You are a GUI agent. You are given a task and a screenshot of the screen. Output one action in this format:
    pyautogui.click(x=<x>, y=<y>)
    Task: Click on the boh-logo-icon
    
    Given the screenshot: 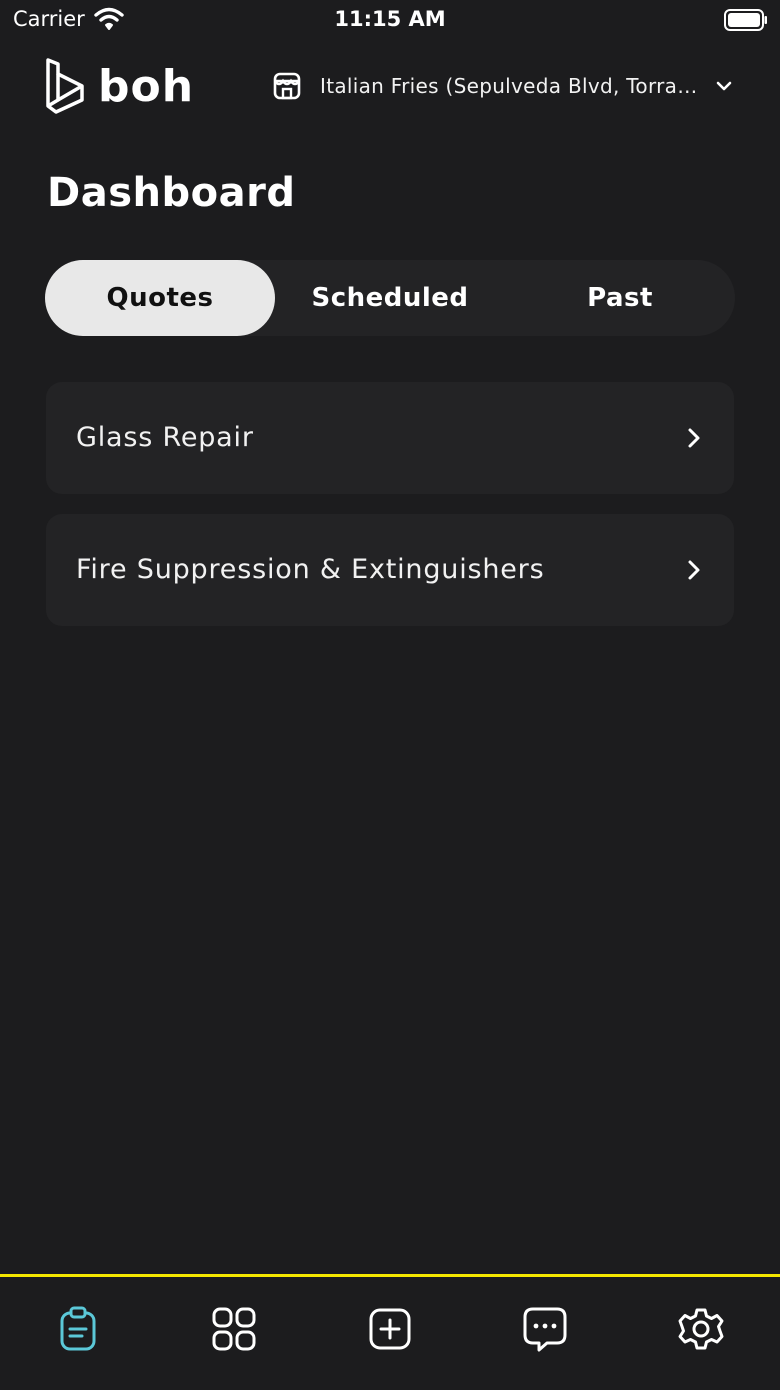 What is the action you would take?
    pyautogui.click(x=65, y=86)
    